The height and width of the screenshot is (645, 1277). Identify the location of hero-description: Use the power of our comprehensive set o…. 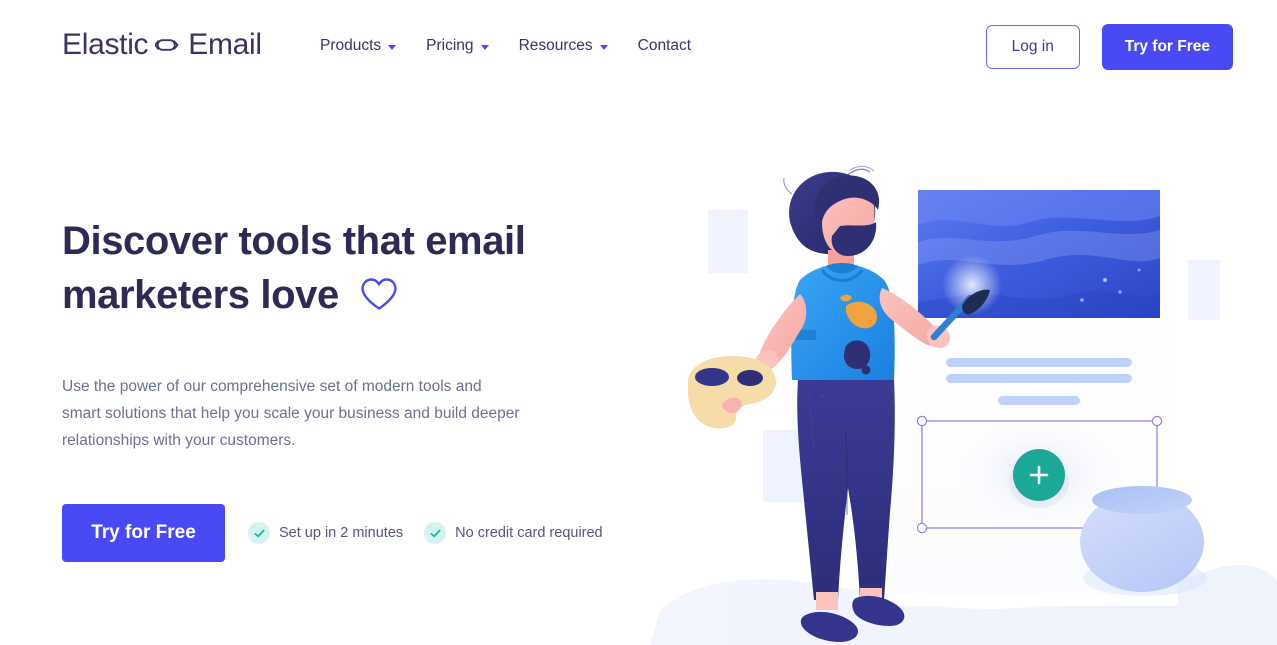
(291, 413).